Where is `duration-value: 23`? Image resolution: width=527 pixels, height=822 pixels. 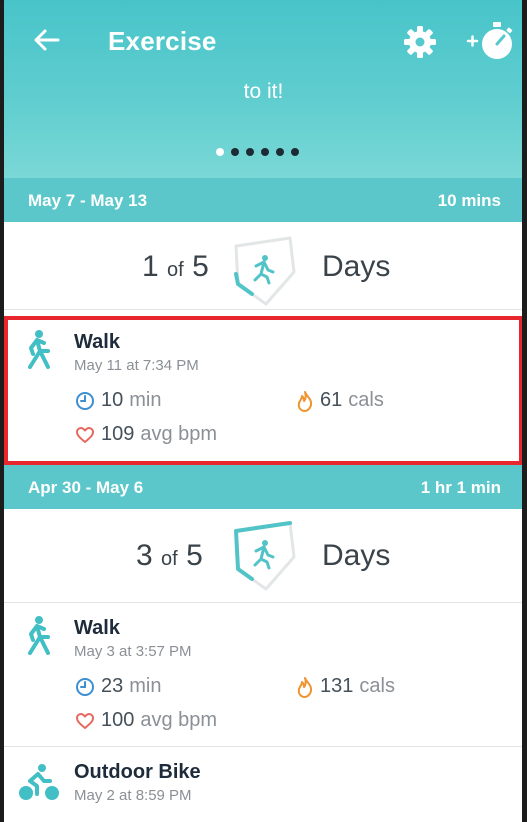 duration-value: 23 is located at coordinates (112, 686).